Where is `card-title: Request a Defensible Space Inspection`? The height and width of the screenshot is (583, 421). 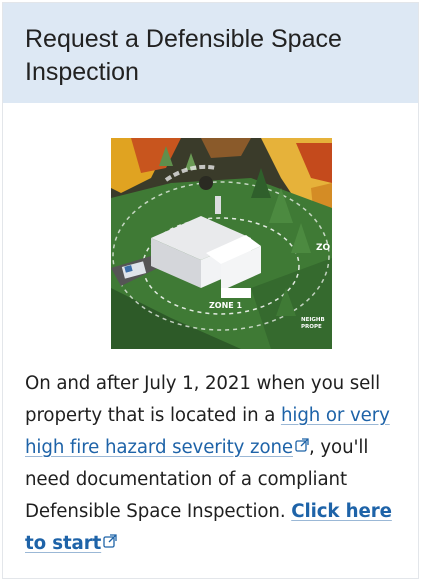 card-title: Request a Defensible Space Inspection is located at coordinates (183, 55).